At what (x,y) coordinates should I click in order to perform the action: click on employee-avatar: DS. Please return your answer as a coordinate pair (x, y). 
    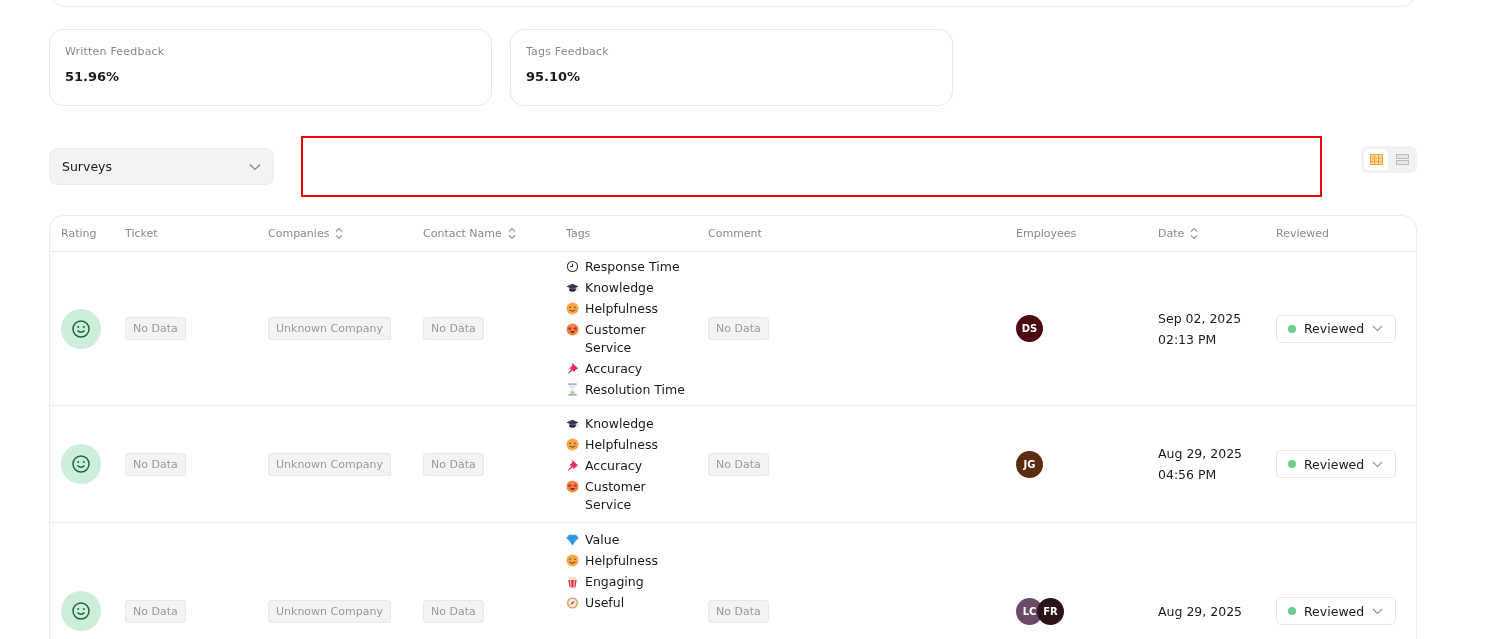
    Looking at the image, I should click on (1029, 328).